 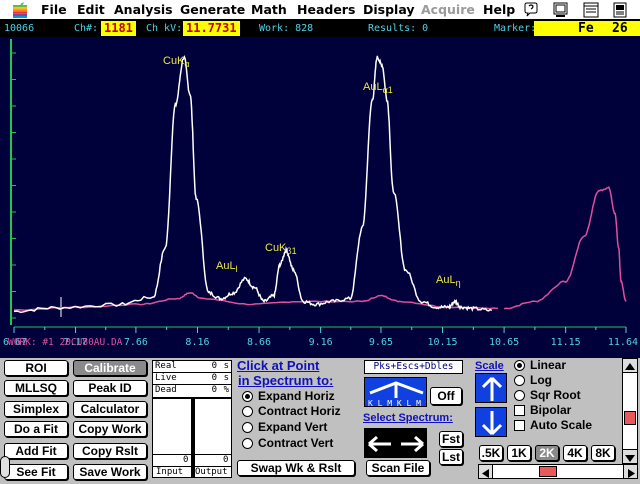 What do you see at coordinates (20, 10) in the screenshot?
I see `apple-icon` at bounding box center [20, 10].